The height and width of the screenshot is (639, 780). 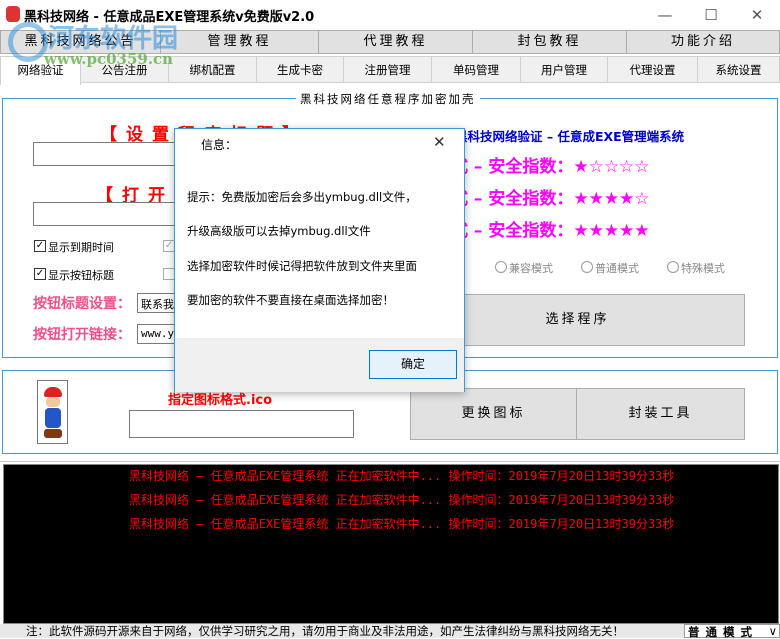 What do you see at coordinates (660, 414) in the screenshot?
I see `pack-tool-button: 封装工具` at bounding box center [660, 414].